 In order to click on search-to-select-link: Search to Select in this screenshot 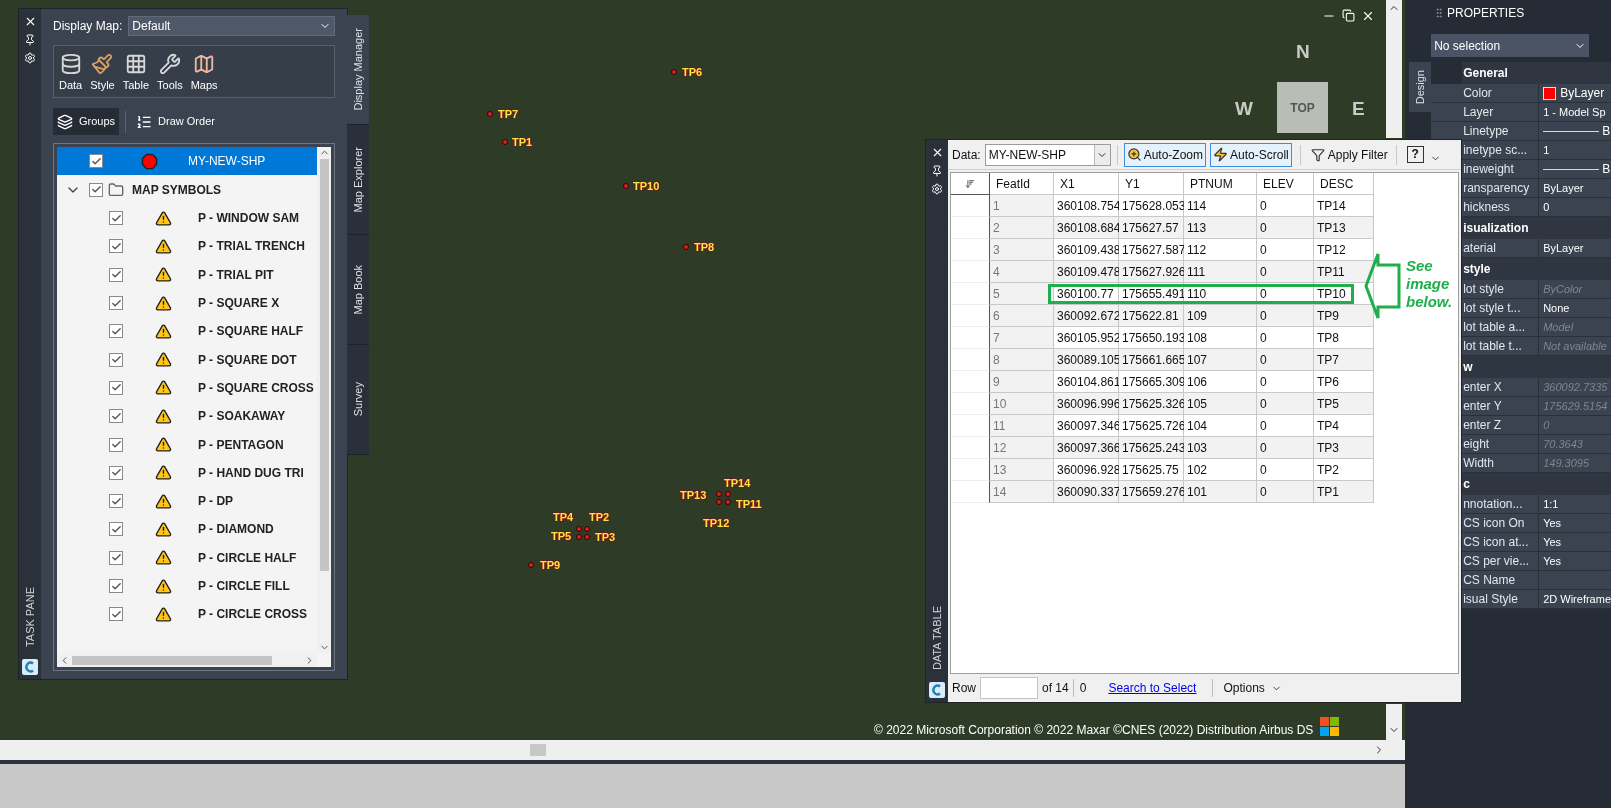, I will do `click(1152, 688)`.